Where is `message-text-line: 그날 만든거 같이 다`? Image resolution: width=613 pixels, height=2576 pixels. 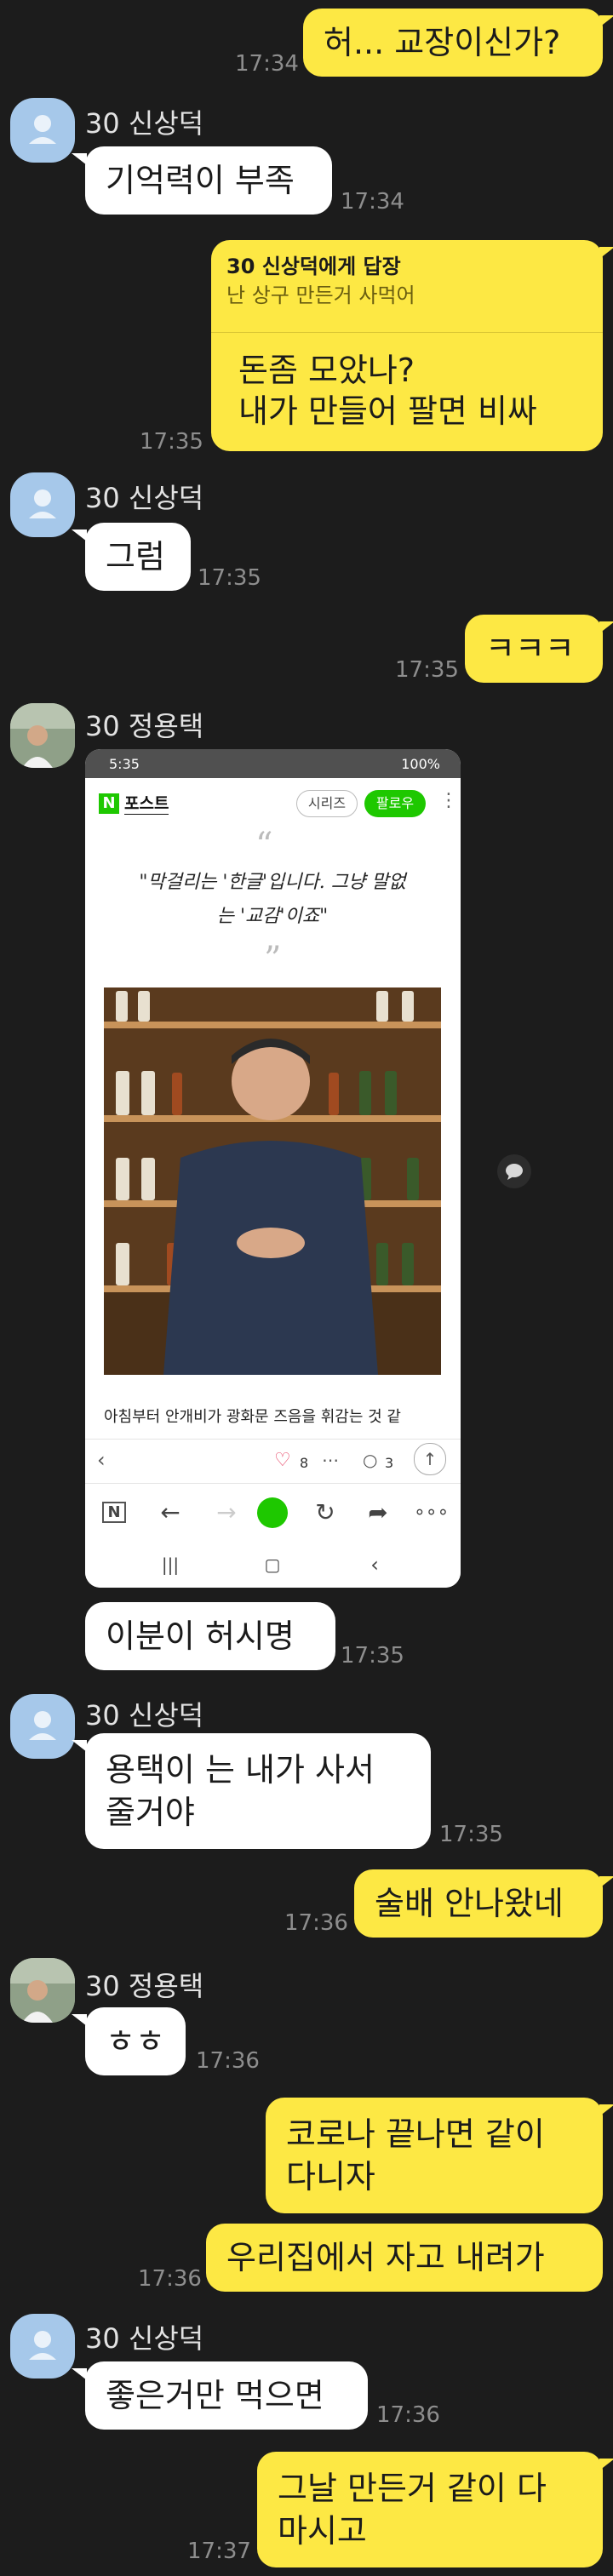
message-text-line: 그날 만든거 같이 다 is located at coordinates (412, 2488).